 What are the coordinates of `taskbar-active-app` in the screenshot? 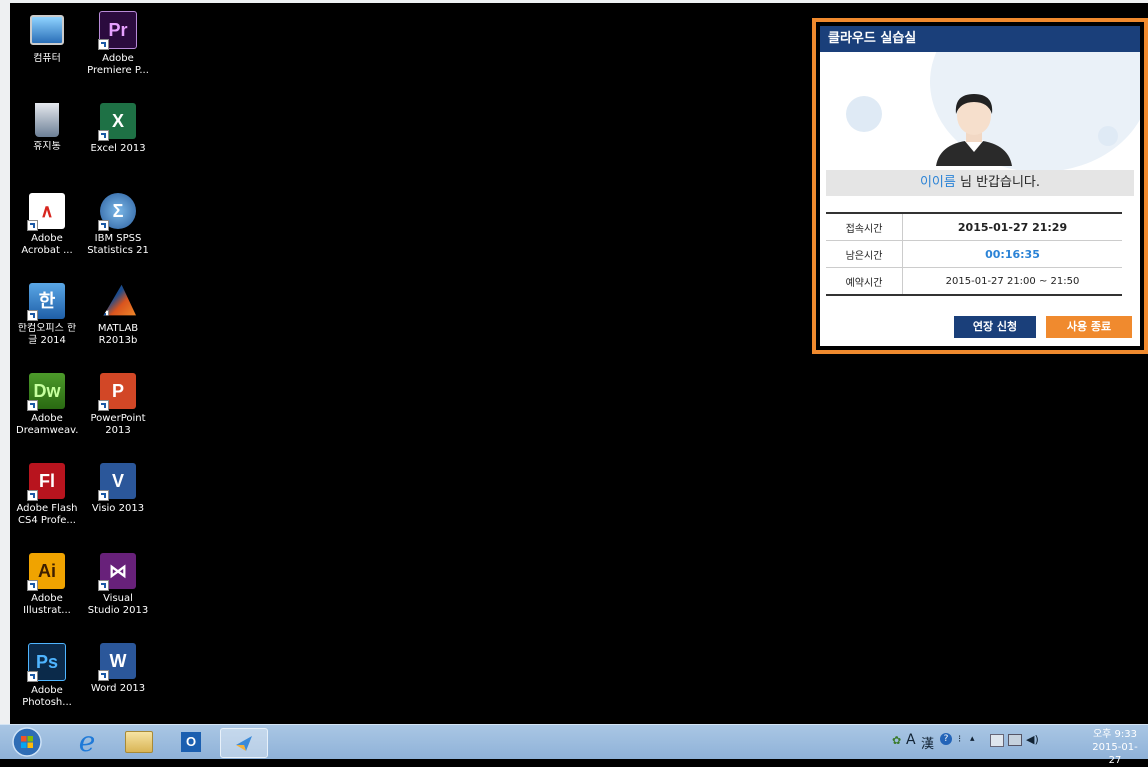 It's located at (244, 743).